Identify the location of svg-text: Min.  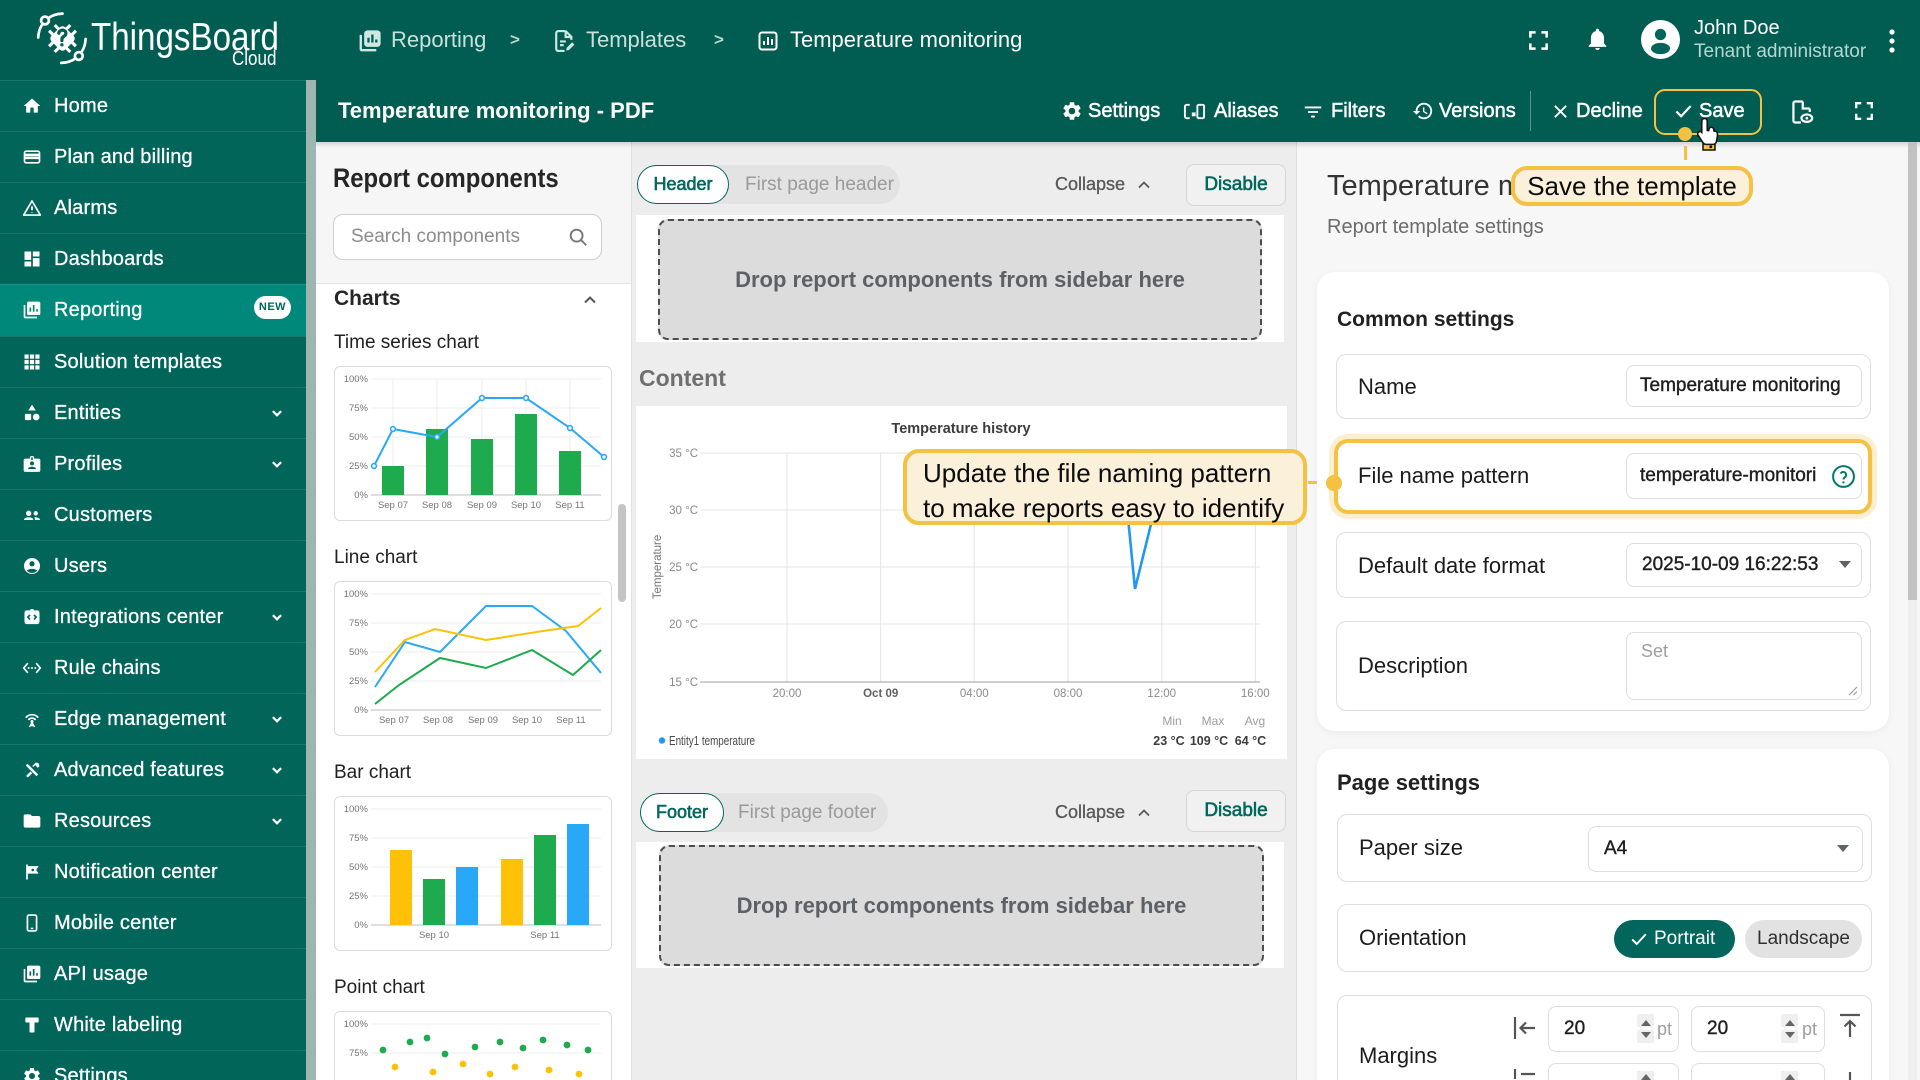
(1171, 721).